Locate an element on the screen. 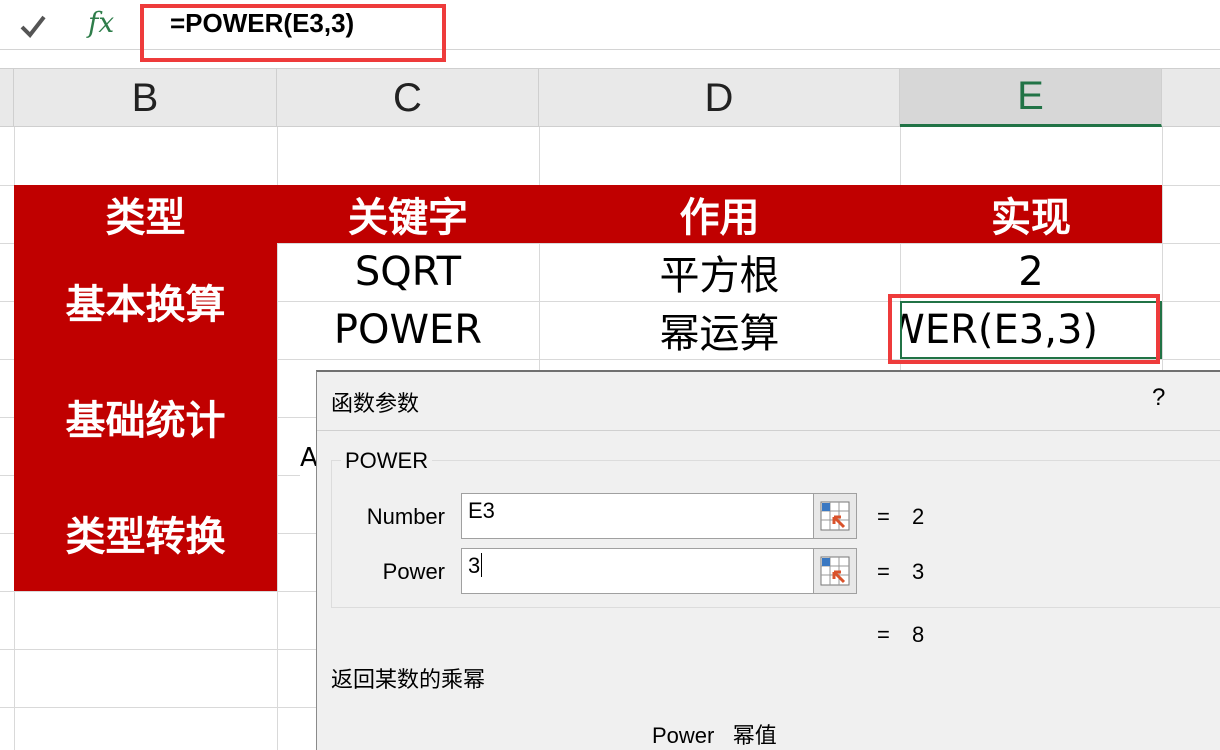  help-button: ? is located at coordinates (1158, 398).